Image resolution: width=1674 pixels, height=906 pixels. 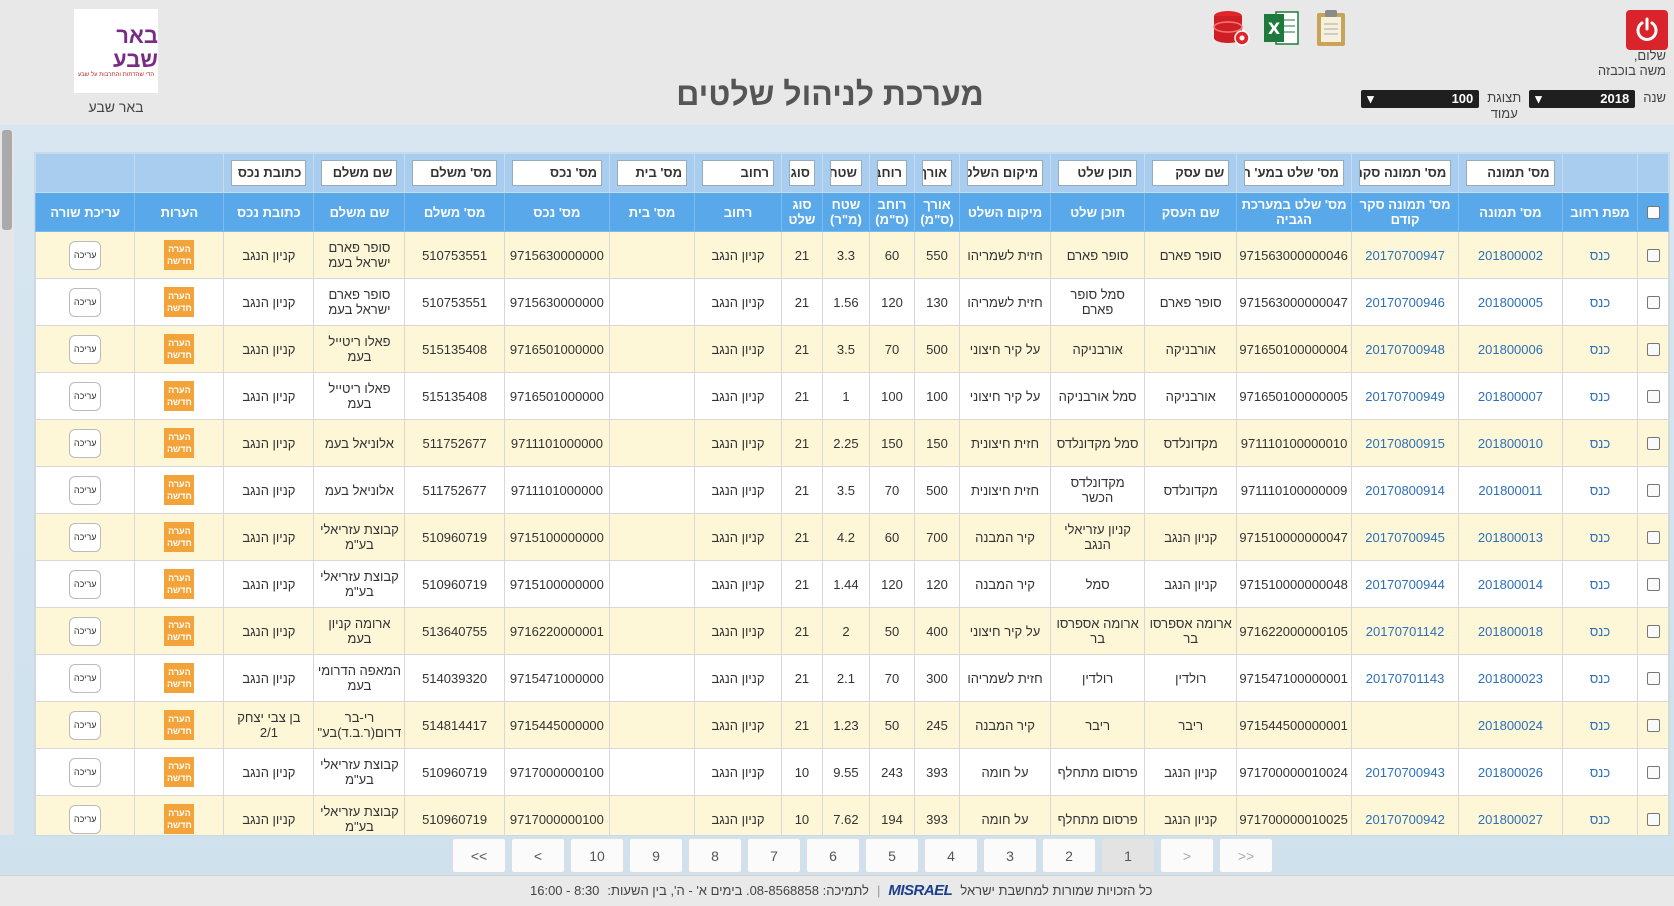 I want to click on filter-input-payer: שם משלם, so click(x=359, y=173).